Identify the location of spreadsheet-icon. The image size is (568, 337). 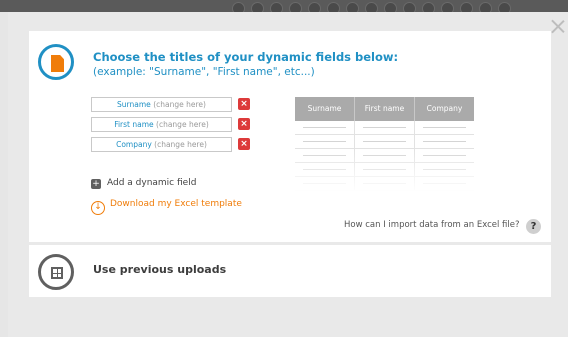
(56, 272).